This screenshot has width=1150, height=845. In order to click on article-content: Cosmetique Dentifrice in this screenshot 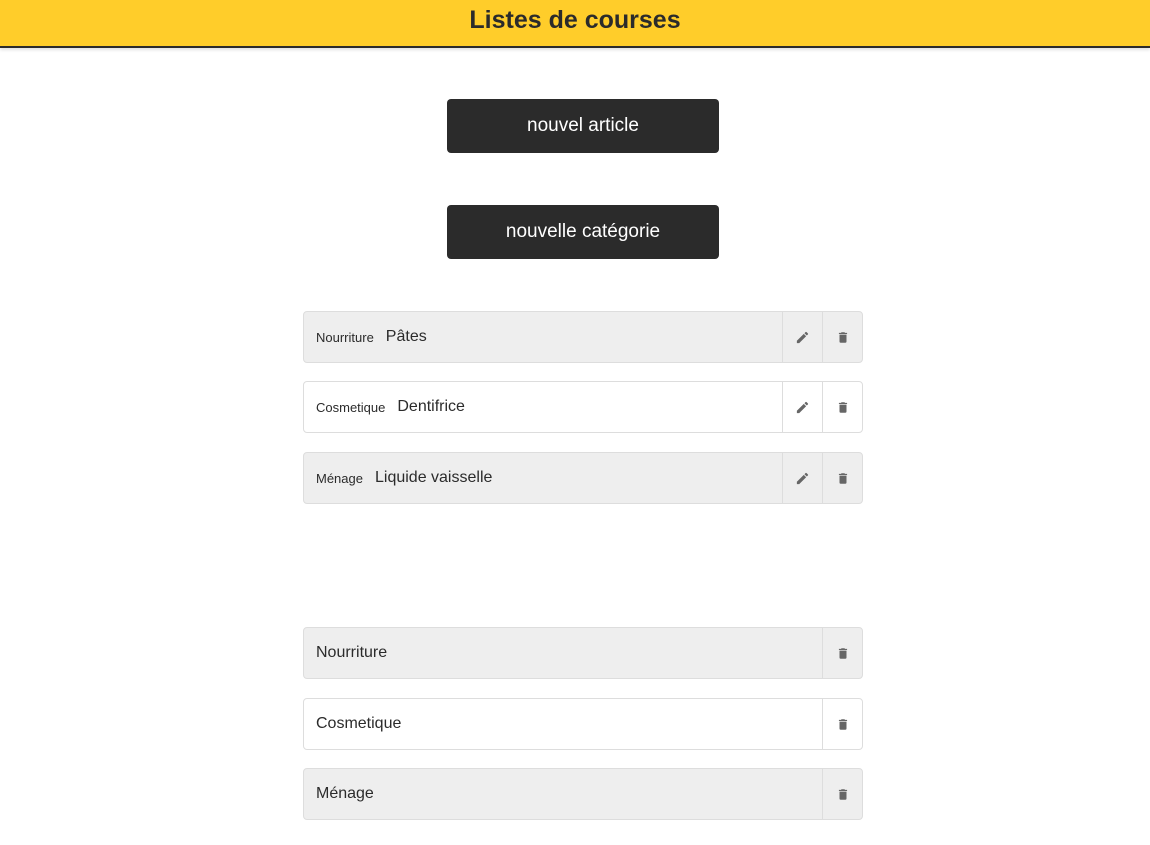, I will do `click(543, 407)`.